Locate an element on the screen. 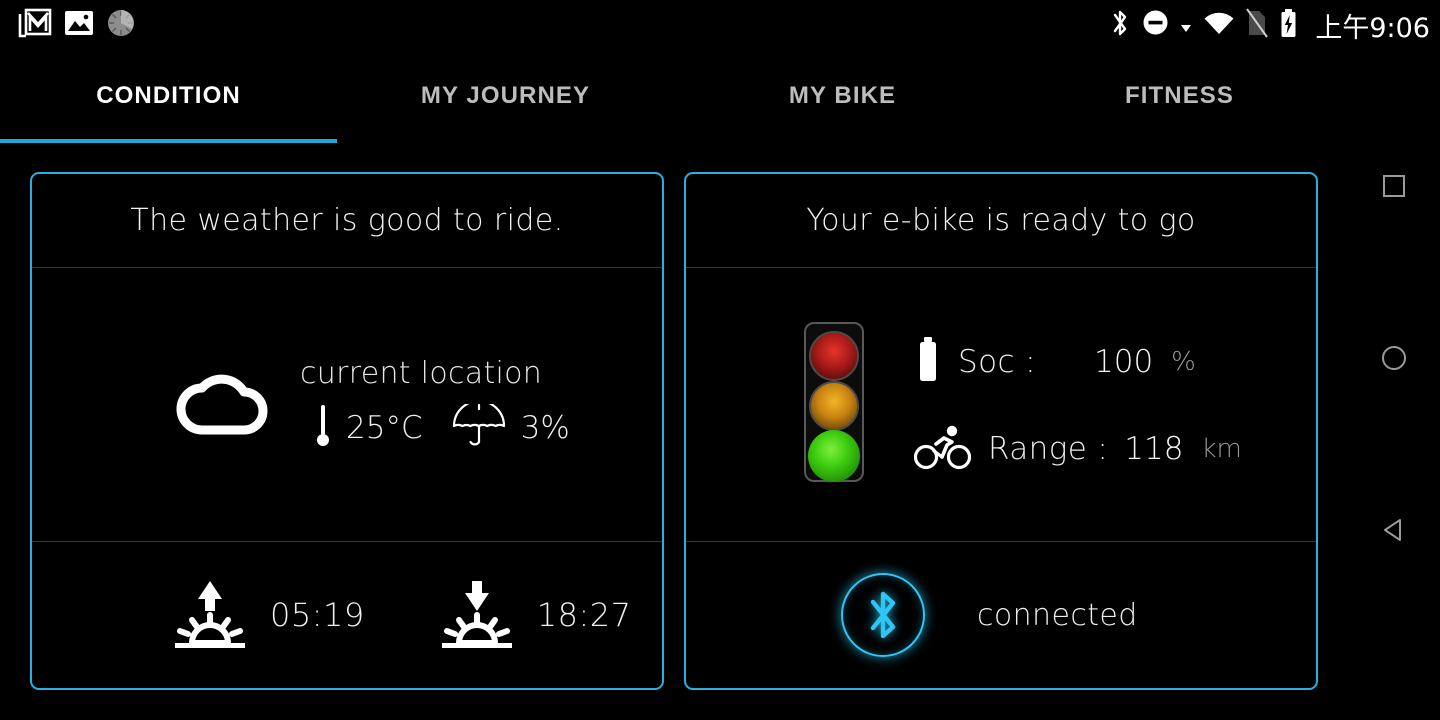 This screenshot has height=720, width=1440. status-bar-left-icons is located at coordinates (68, 25).